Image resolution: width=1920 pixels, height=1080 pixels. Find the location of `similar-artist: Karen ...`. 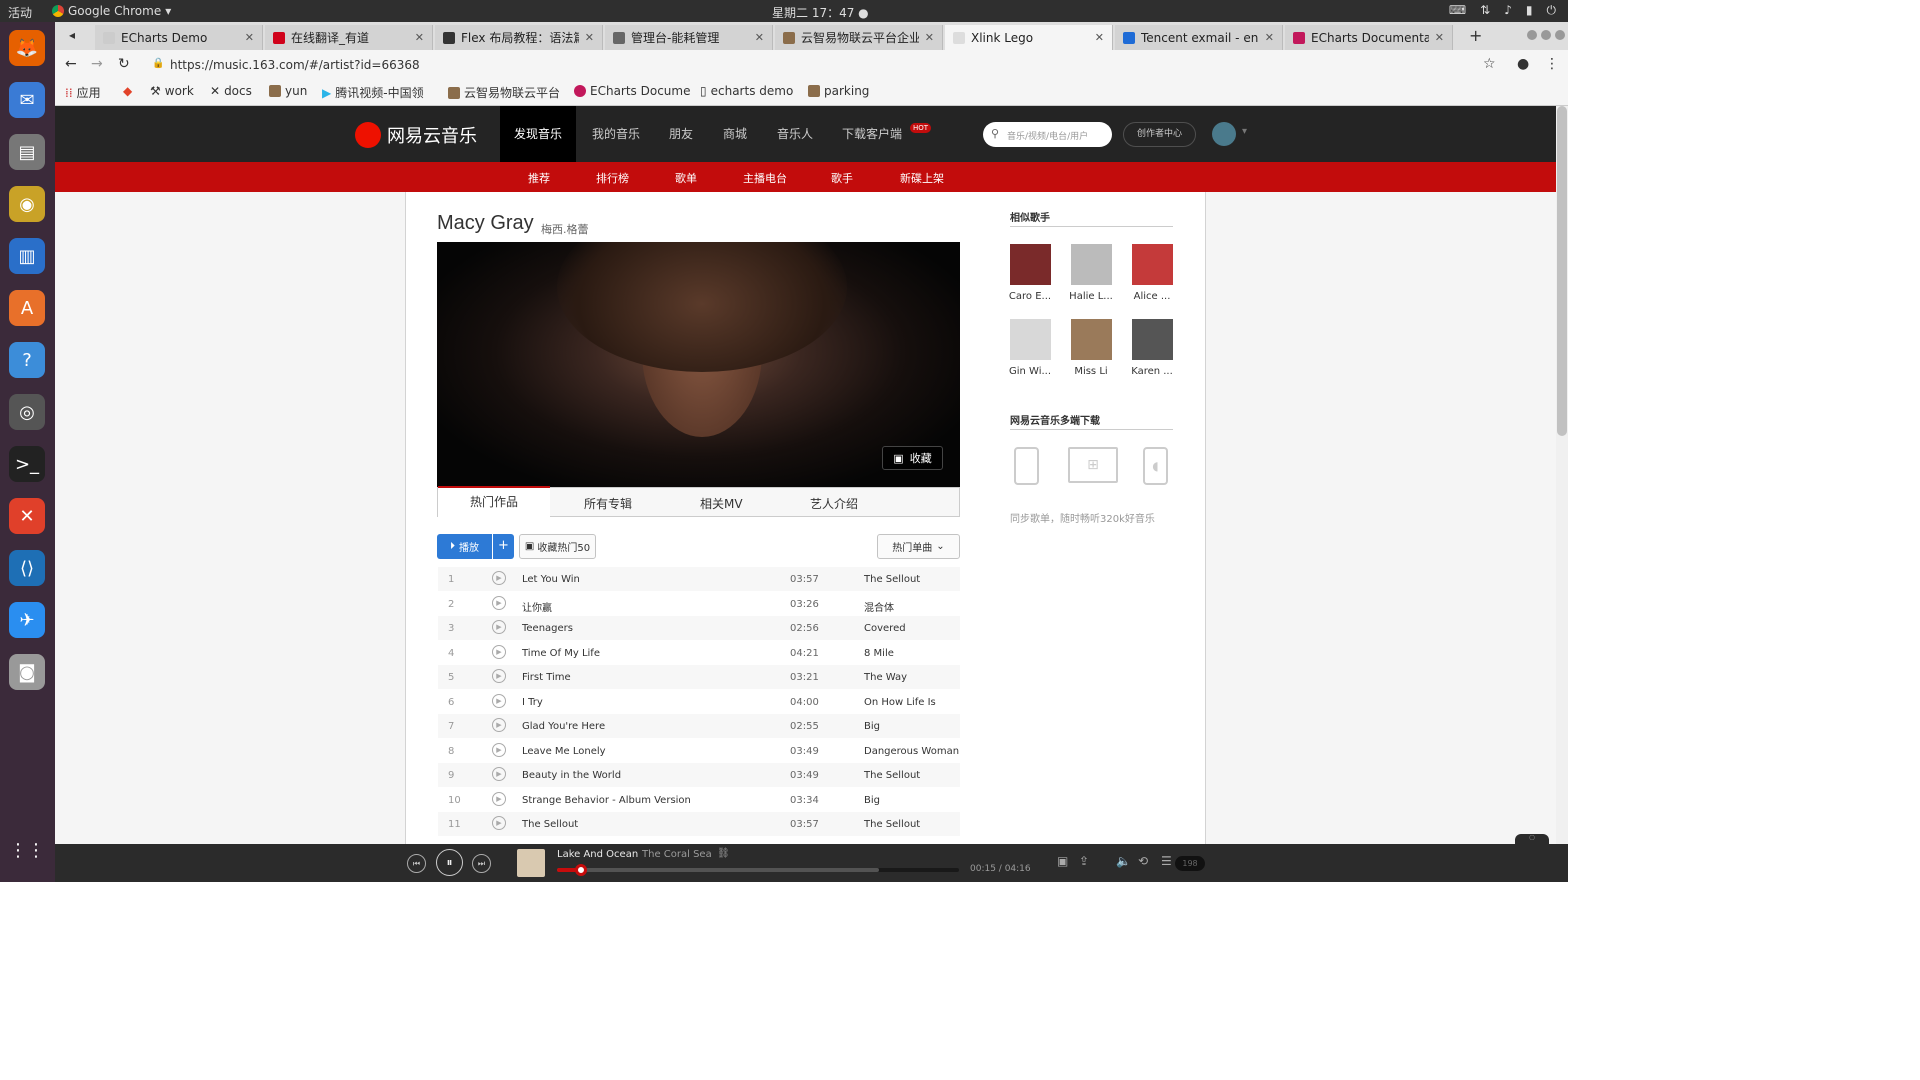

similar-artist: Karen ... is located at coordinates (1152, 348).